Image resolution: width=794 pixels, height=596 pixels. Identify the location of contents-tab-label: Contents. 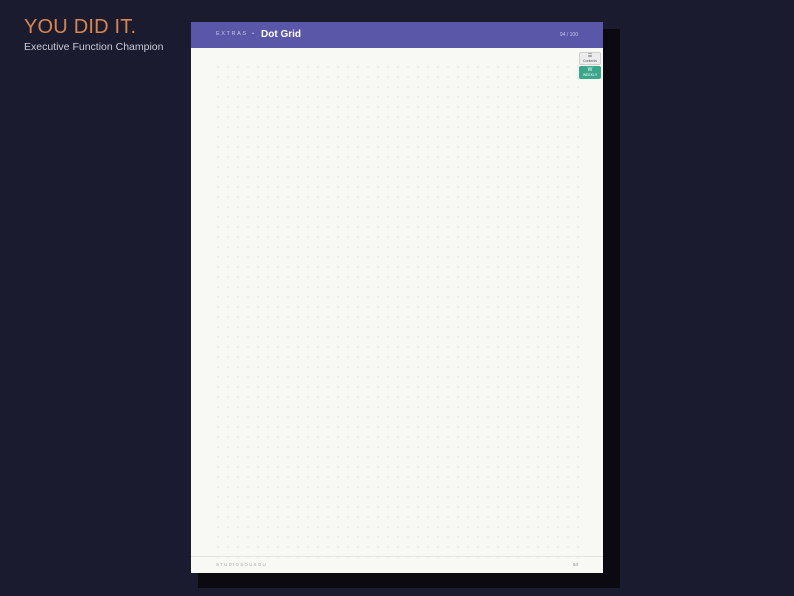
(589, 60).